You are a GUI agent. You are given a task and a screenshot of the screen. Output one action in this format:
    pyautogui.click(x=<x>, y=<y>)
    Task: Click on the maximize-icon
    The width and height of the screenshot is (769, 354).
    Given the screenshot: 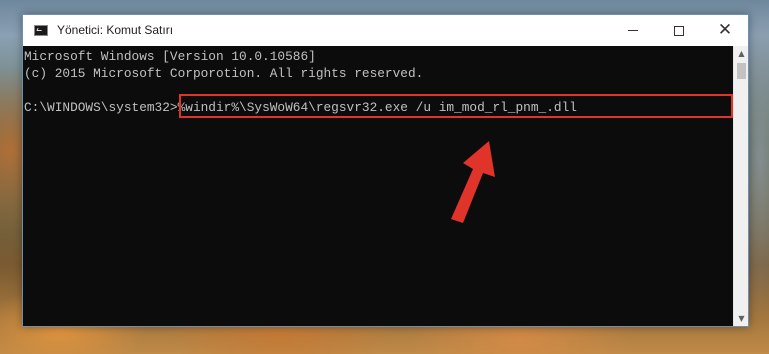 What is the action you would take?
    pyautogui.click(x=679, y=30)
    